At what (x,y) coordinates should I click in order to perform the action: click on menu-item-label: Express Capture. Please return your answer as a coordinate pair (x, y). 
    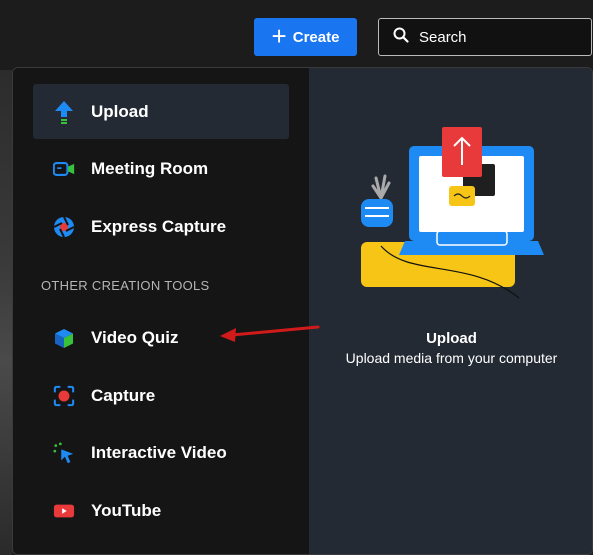
    Looking at the image, I should click on (159, 226).